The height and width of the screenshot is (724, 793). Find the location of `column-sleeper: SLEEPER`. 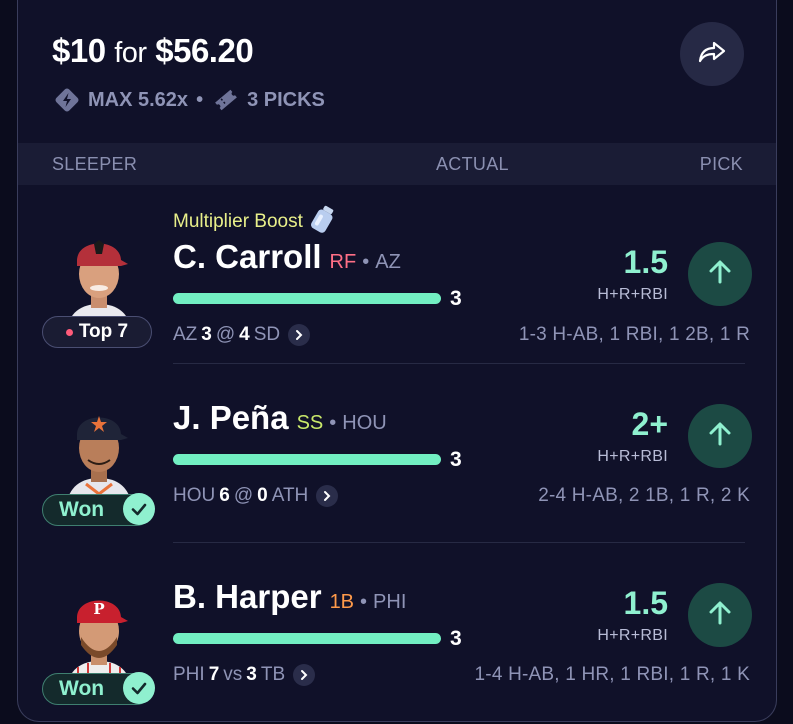

column-sleeper: SLEEPER is located at coordinates (95, 164).